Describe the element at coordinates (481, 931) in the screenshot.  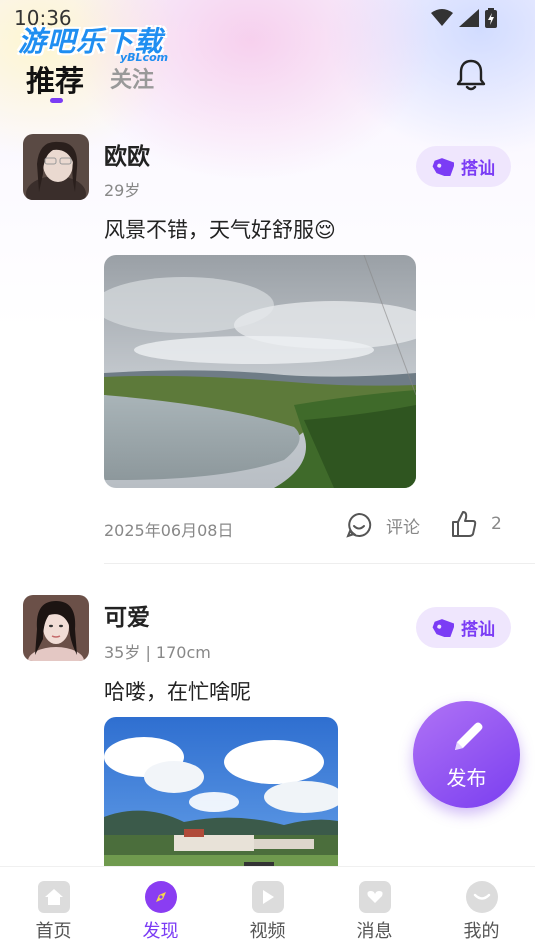
I see `nav-label: 我的` at that location.